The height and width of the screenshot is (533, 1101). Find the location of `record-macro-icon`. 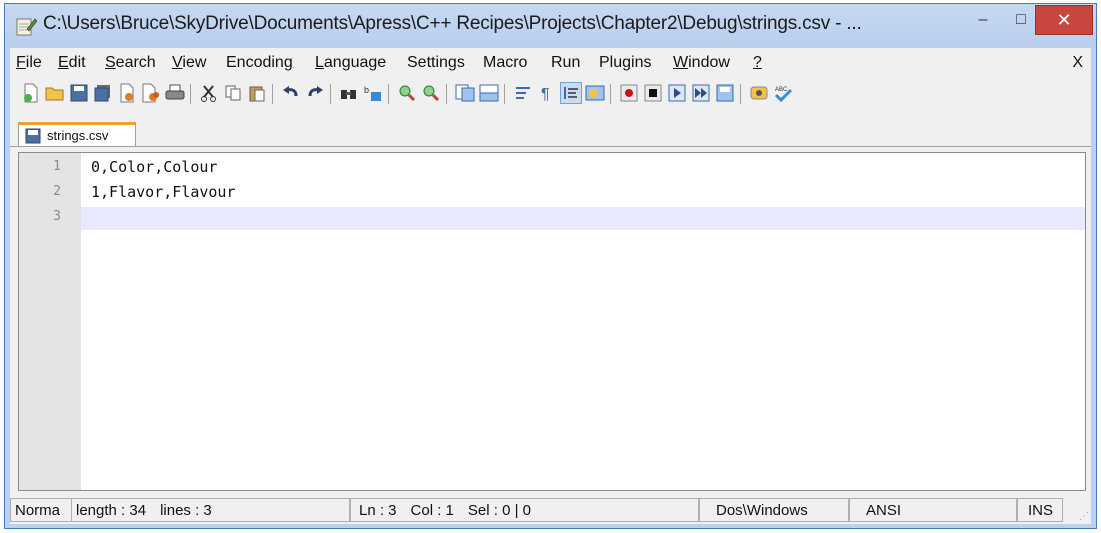

record-macro-icon is located at coordinates (629, 93).